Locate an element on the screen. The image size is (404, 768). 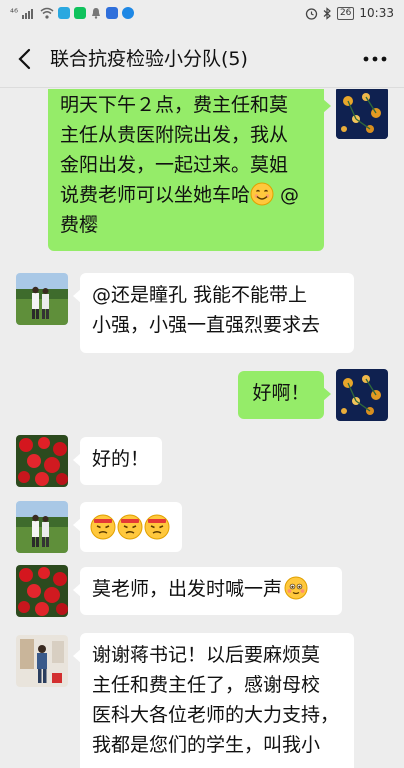
back-button is located at coordinates (26, 59).